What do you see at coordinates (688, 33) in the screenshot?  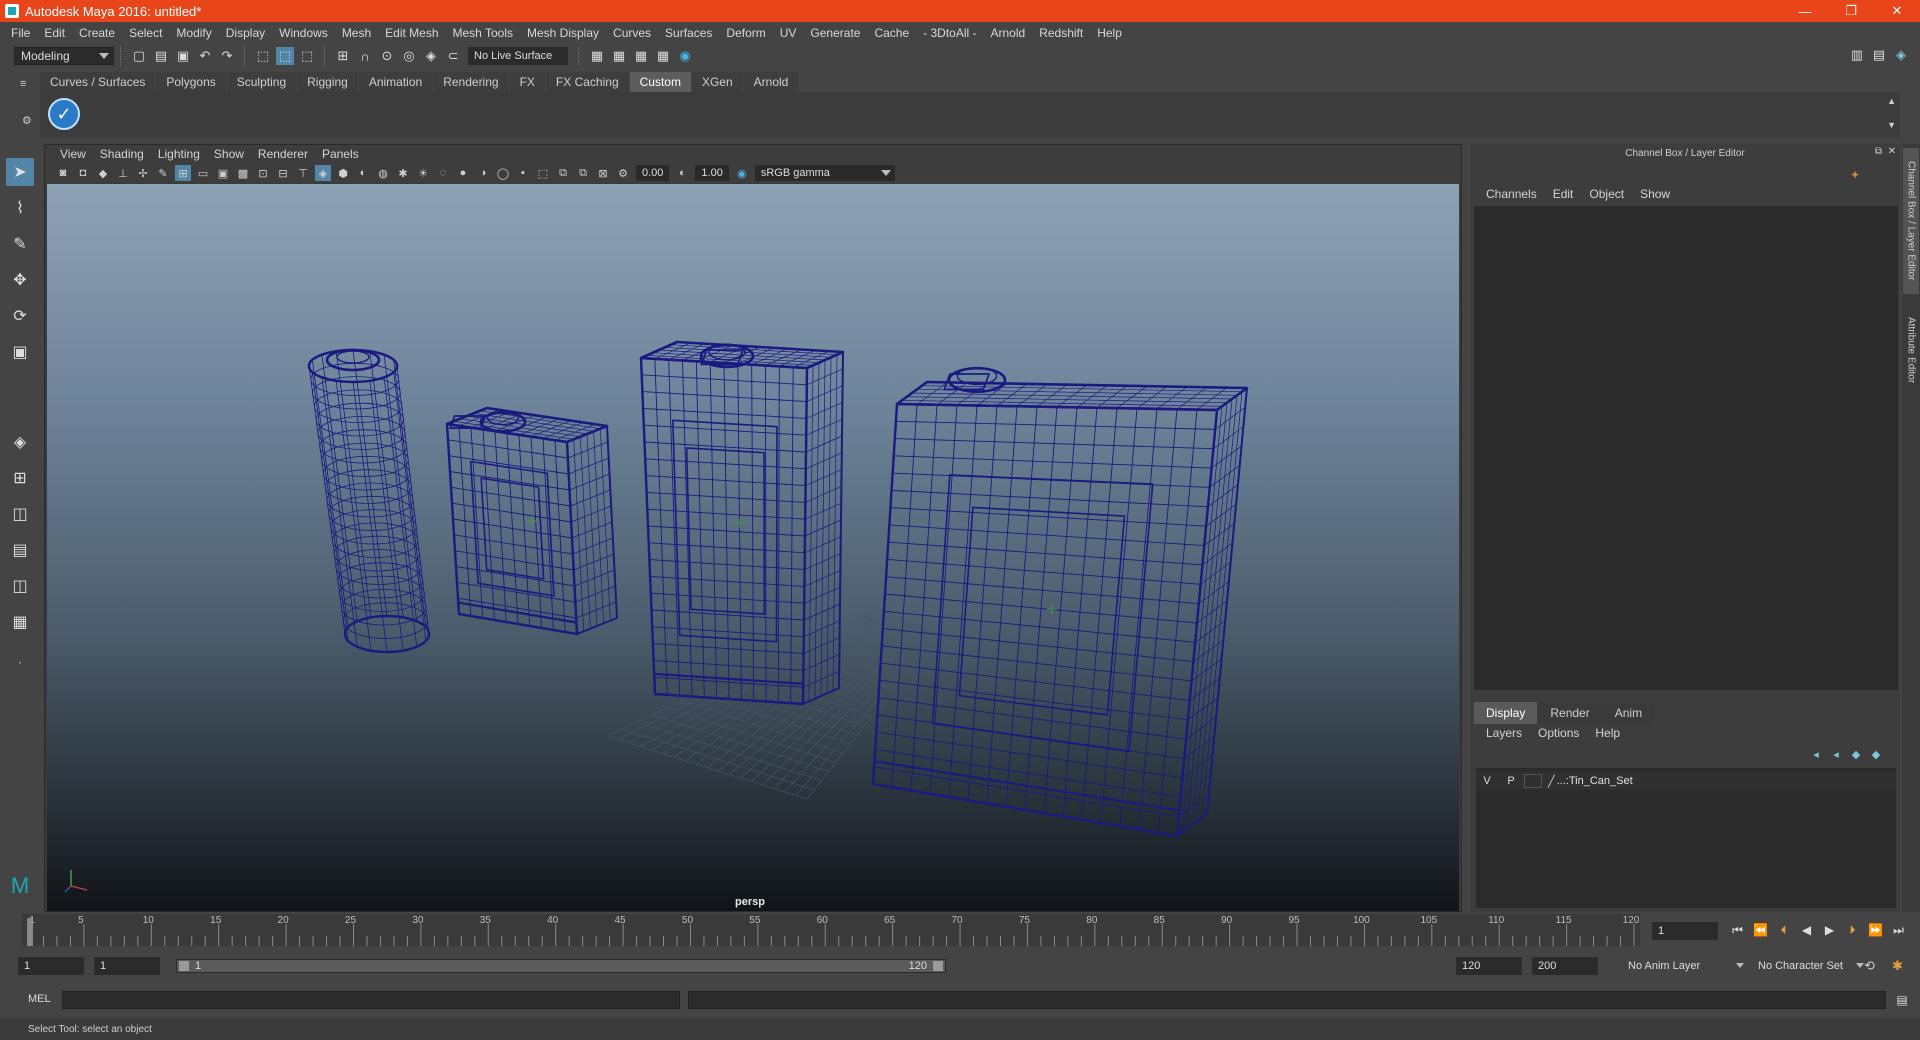 I see `menu-surfaces: Surfaces` at bounding box center [688, 33].